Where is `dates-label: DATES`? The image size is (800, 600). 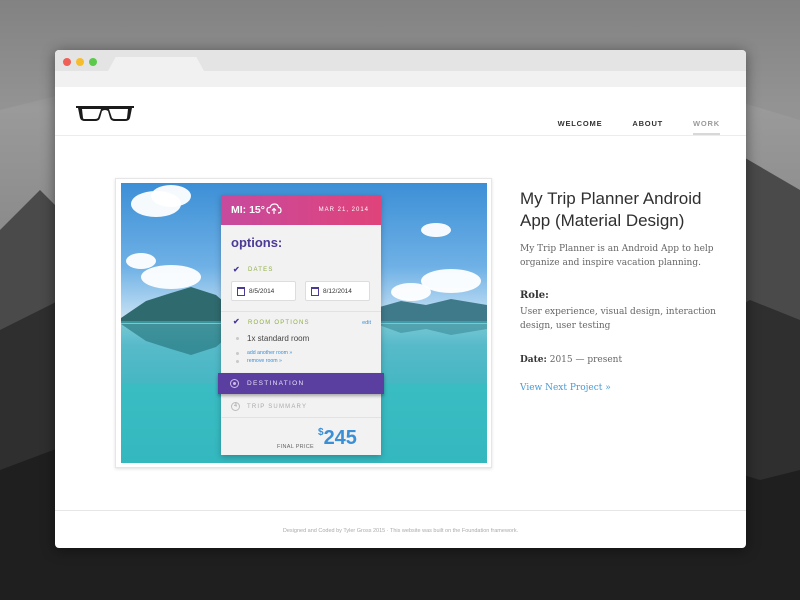
dates-label: DATES is located at coordinates (261, 270).